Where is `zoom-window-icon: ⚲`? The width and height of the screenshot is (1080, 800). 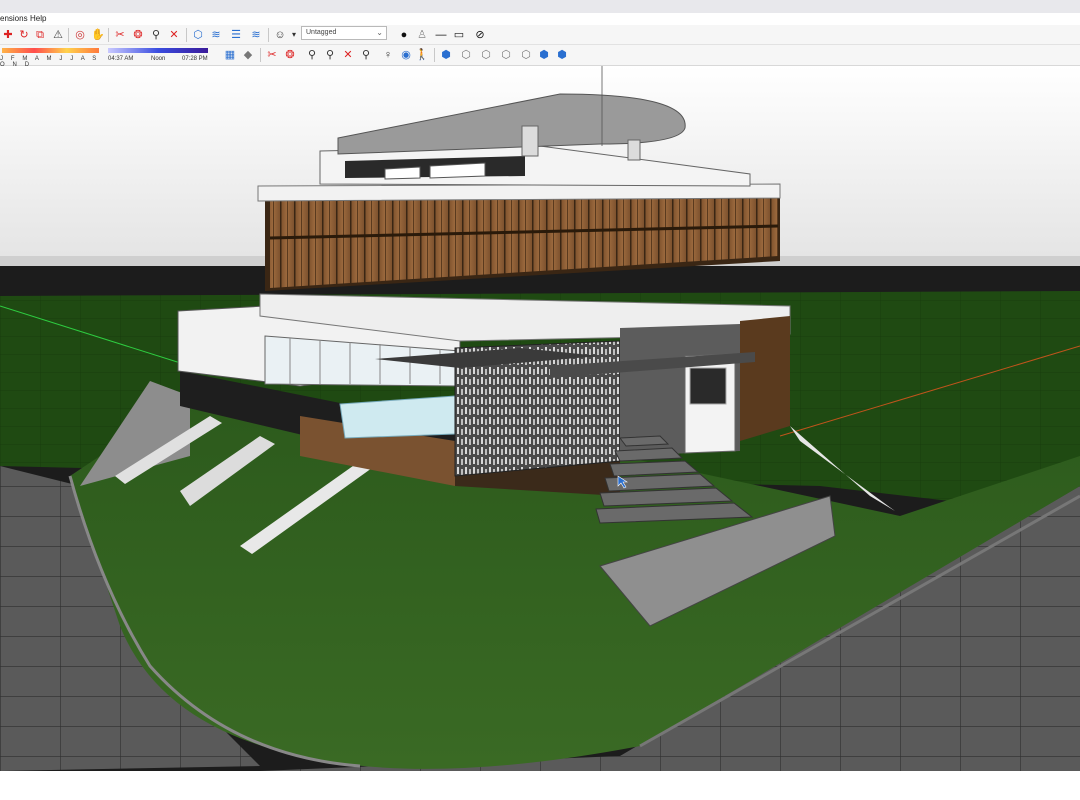 zoom-window-icon: ⚲ is located at coordinates (330, 55).